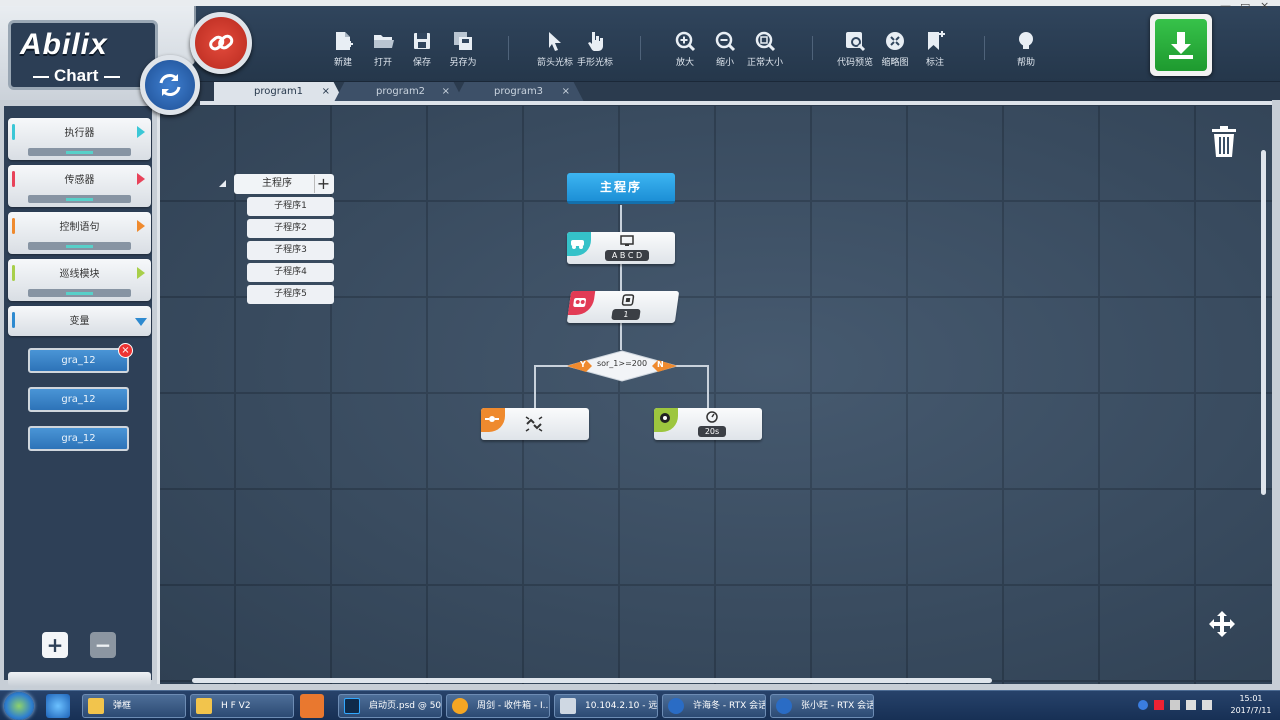 The image size is (1280, 720). What do you see at coordinates (1251, 705) in the screenshot?
I see `system-clock: 15:01 2017/7/11` at bounding box center [1251, 705].